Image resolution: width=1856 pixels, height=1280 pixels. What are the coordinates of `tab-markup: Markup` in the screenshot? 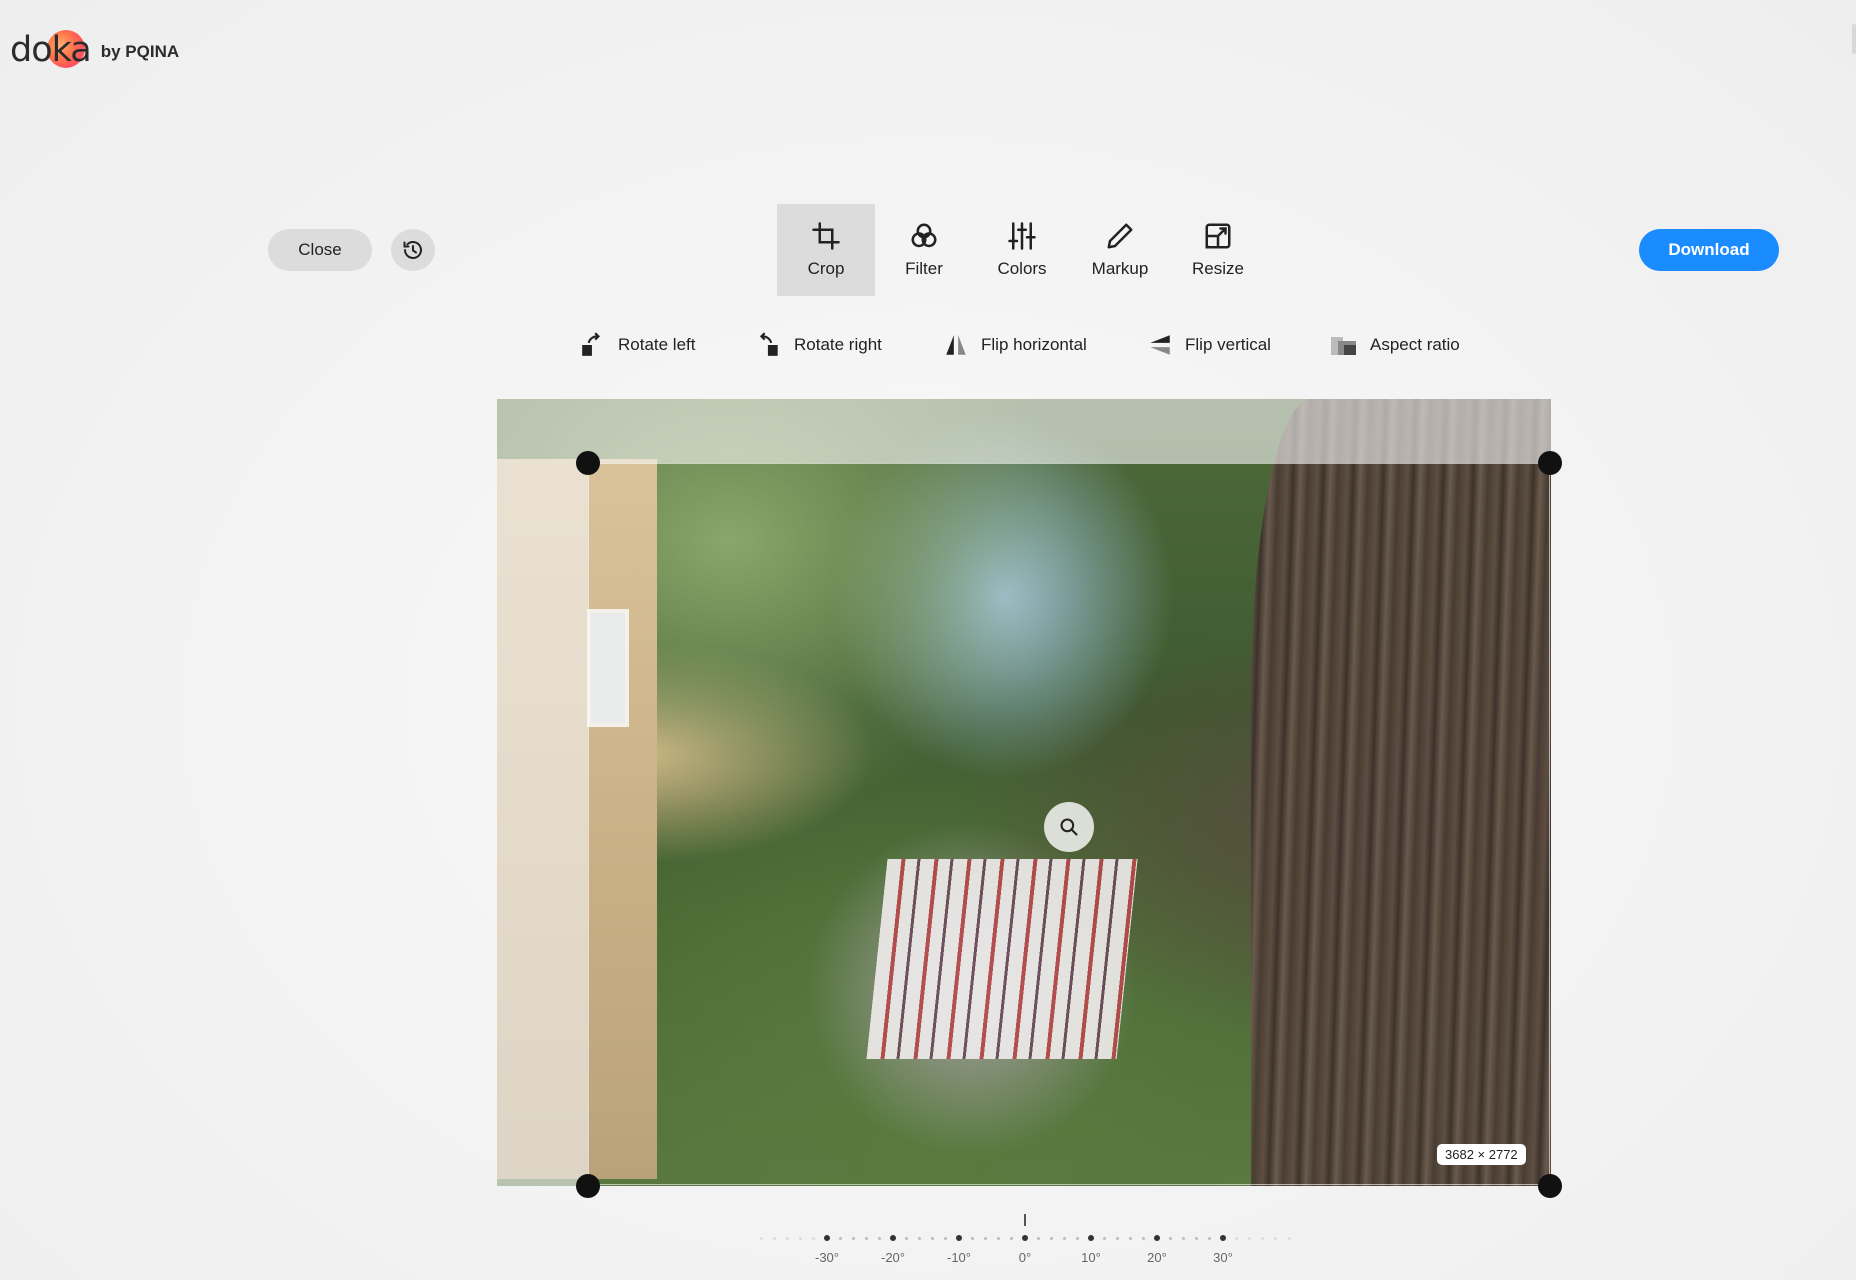 It's located at (1120, 250).